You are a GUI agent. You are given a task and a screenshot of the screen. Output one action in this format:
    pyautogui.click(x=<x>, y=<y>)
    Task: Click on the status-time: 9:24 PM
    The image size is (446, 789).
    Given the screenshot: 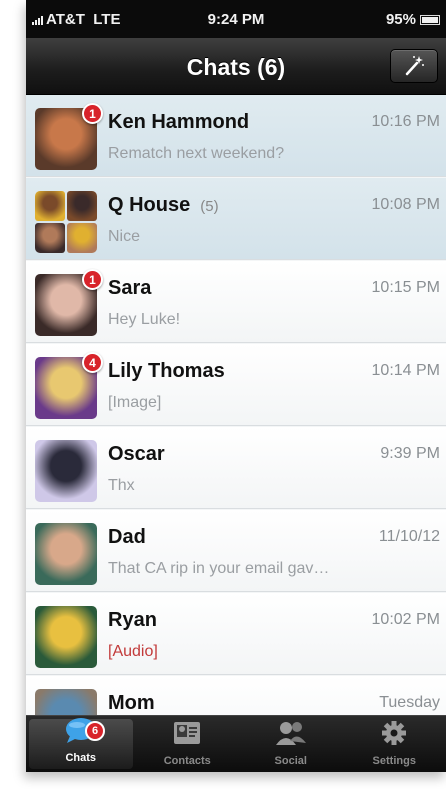 What is the action you would take?
    pyautogui.click(x=236, y=19)
    